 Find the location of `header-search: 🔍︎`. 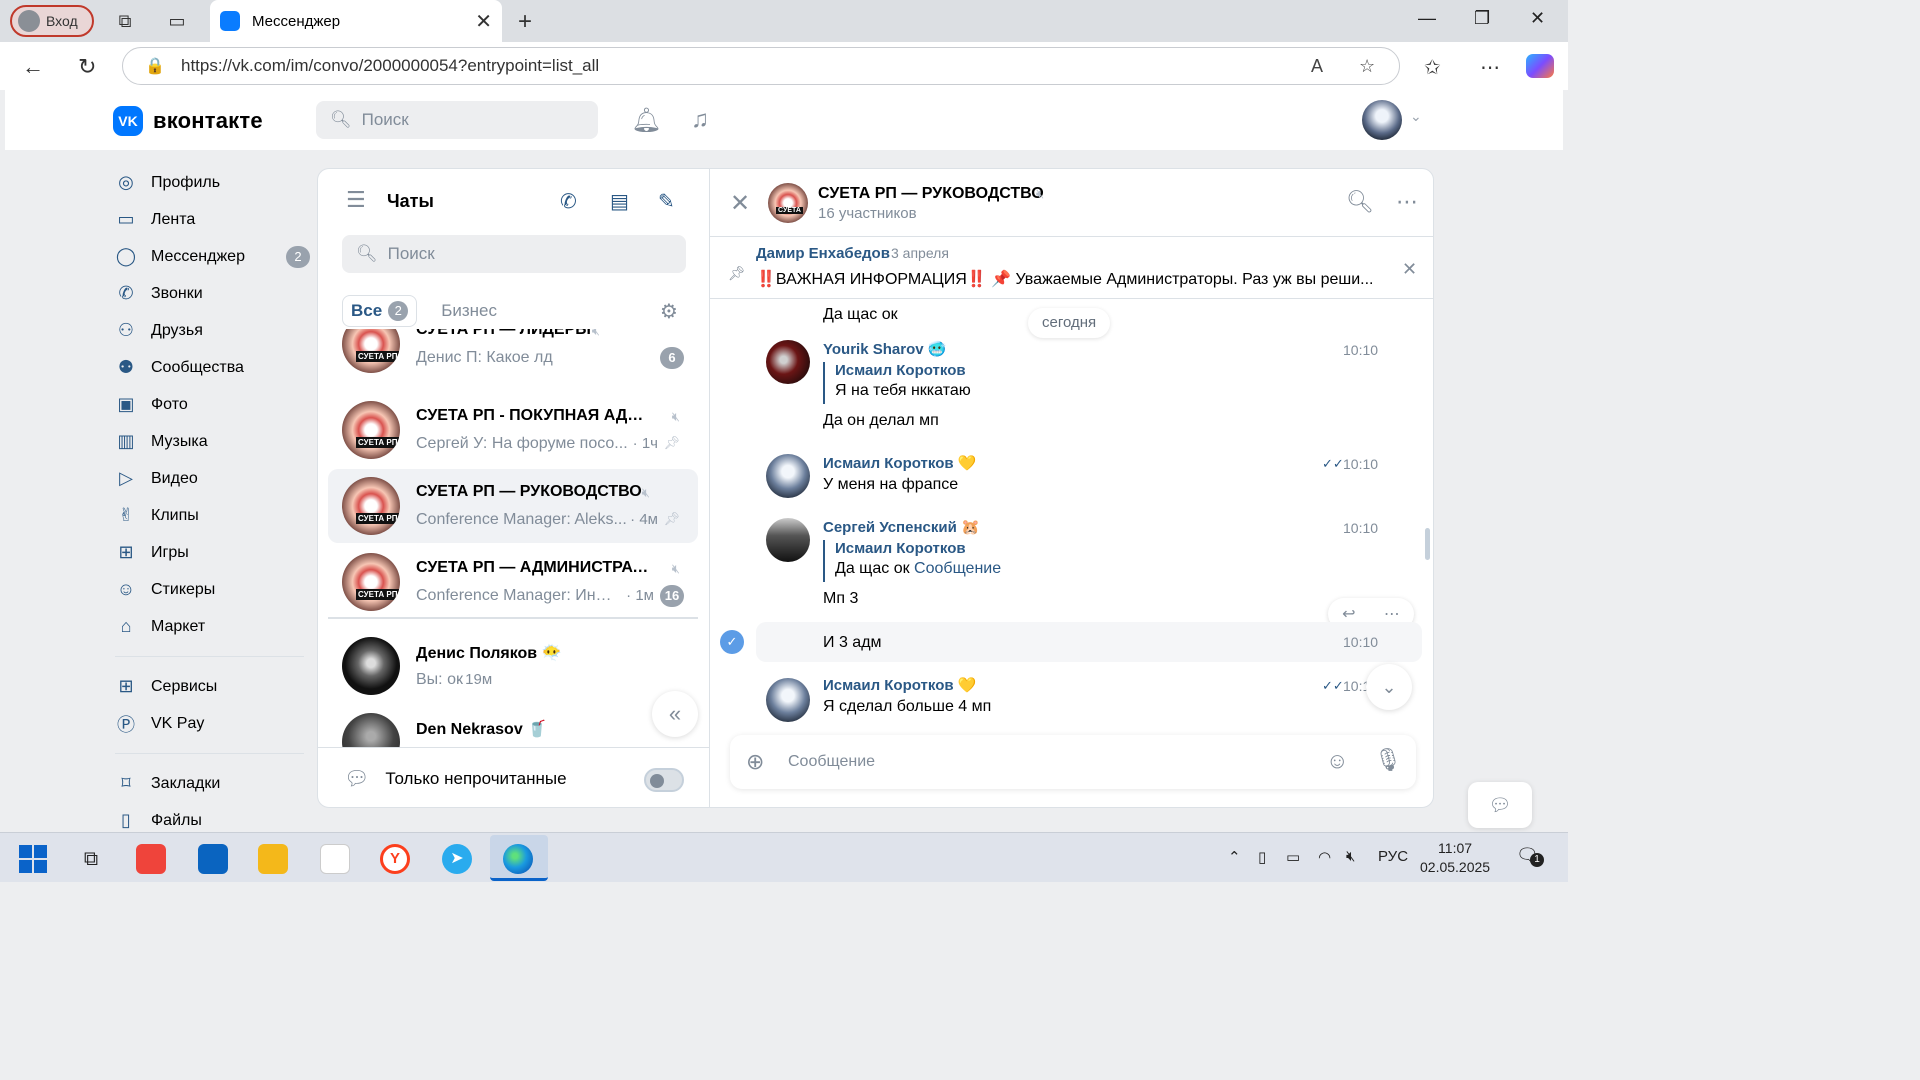

header-search: 🔍︎ is located at coordinates (457, 120).